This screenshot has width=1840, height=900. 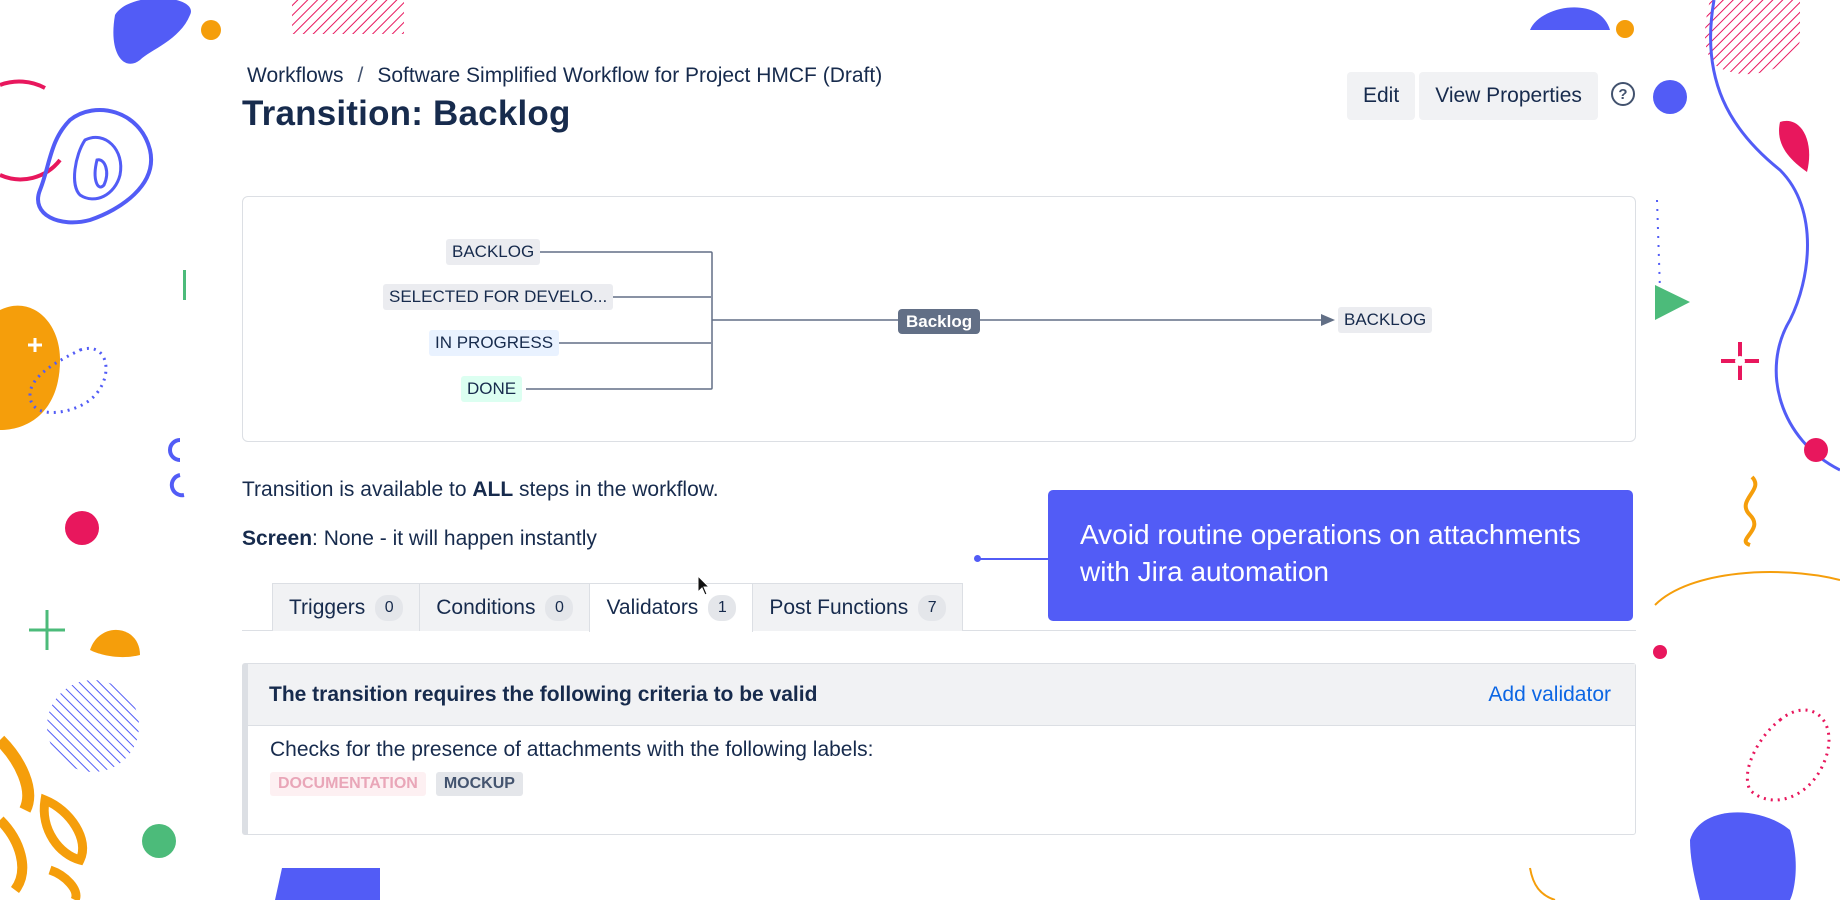 What do you see at coordinates (327, 607) in the screenshot?
I see `tab-label: Triggers` at bounding box center [327, 607].